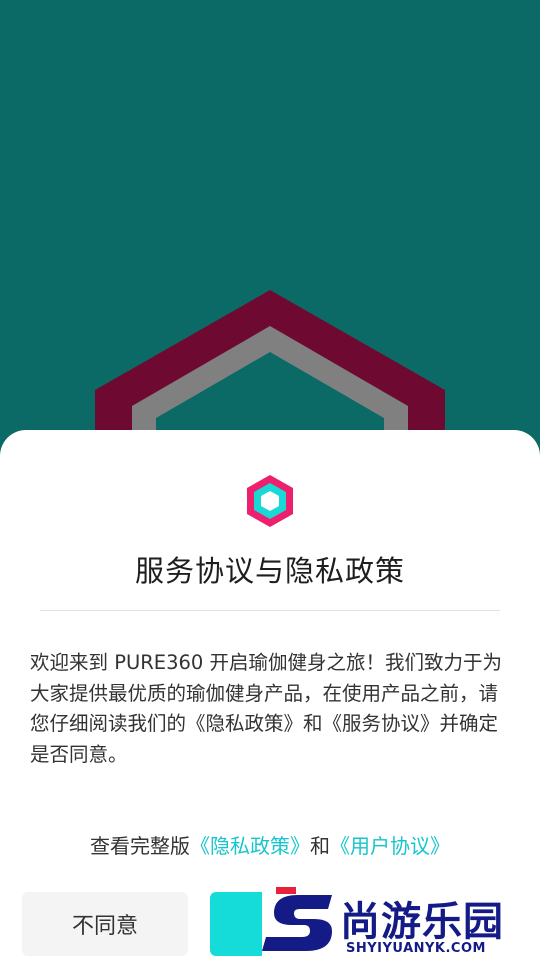 Image resolution: width=540 pixels, height=960 pixels. Describe the element at coordinates (390, 846) in the screenshot. I see `user-agreement-link: 《用户协议》` at that location.